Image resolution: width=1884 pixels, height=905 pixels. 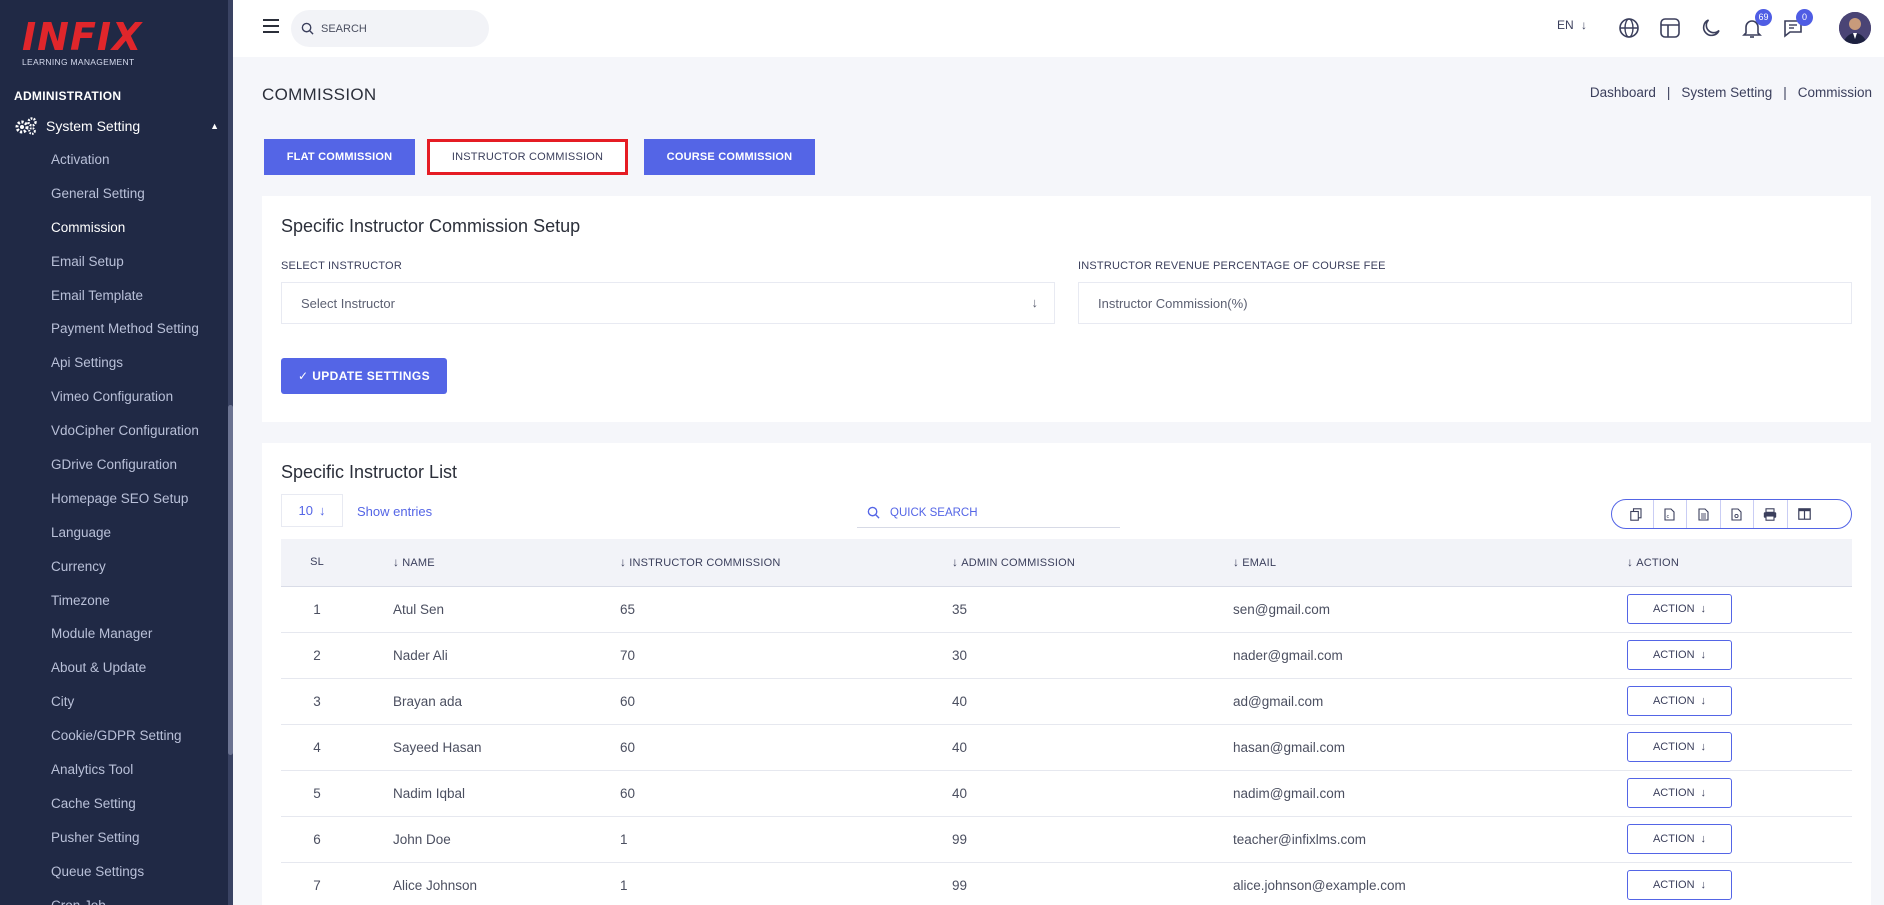 What do you see at coordinates (668, 303) in the screenshot?
I see `select-instructor-dropdown: Select Instructor ↓` at bounding box center [668, 303].